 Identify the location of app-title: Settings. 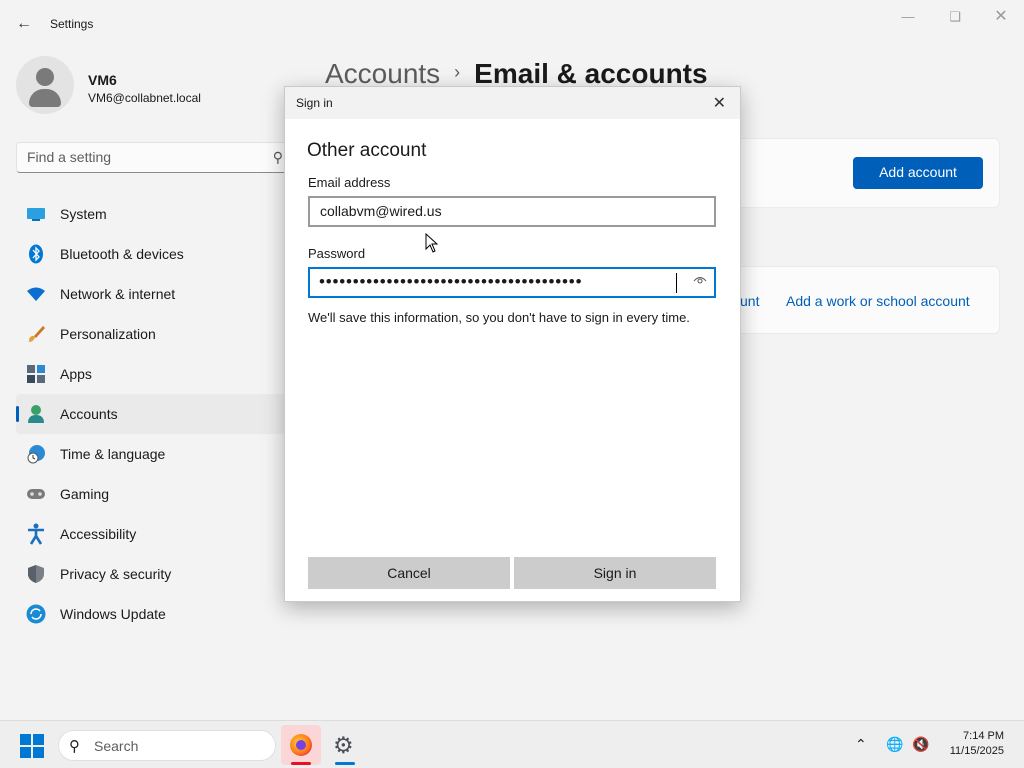
(72, 24).